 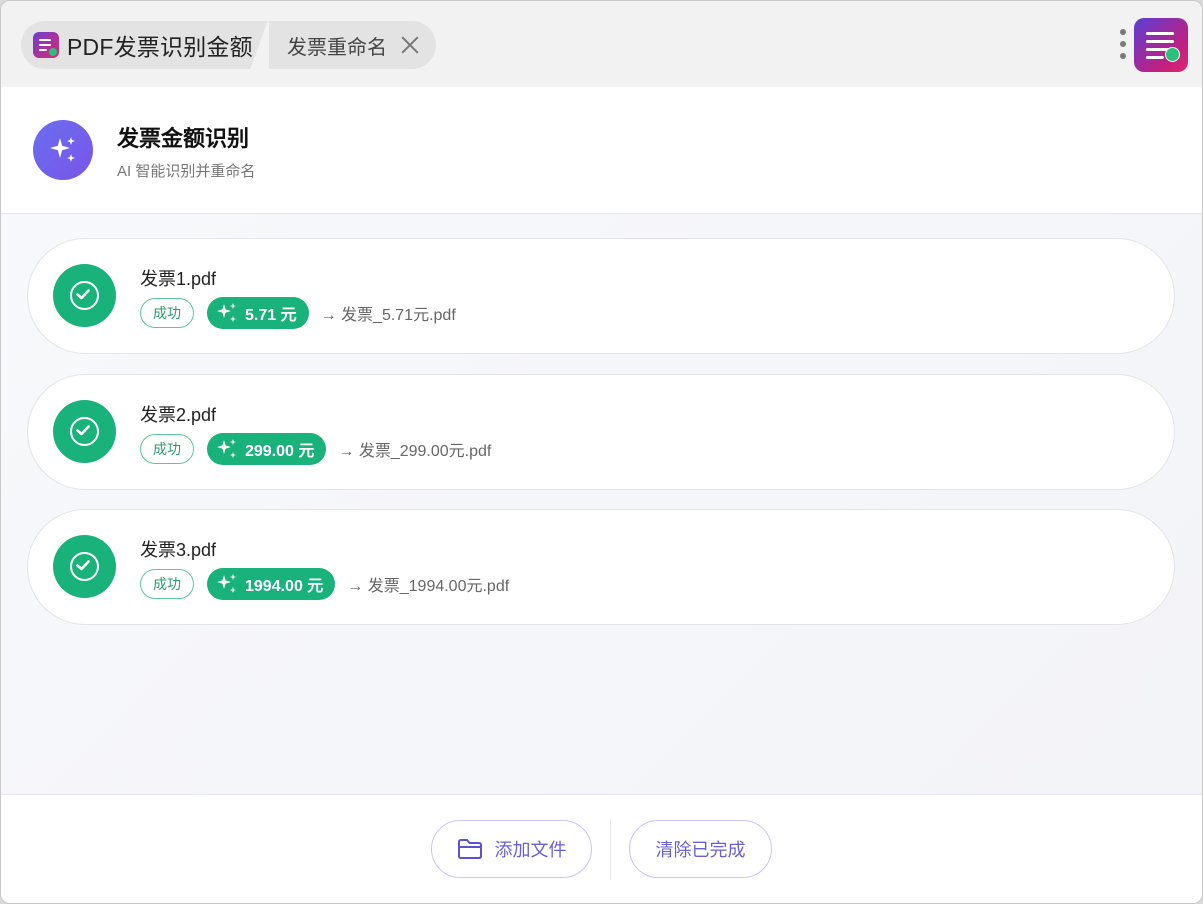 I want to click on list-item: 发票1.pdf 成功 5.71 元 → 发票_5.71元.pdf, so click(x=601, y=296).